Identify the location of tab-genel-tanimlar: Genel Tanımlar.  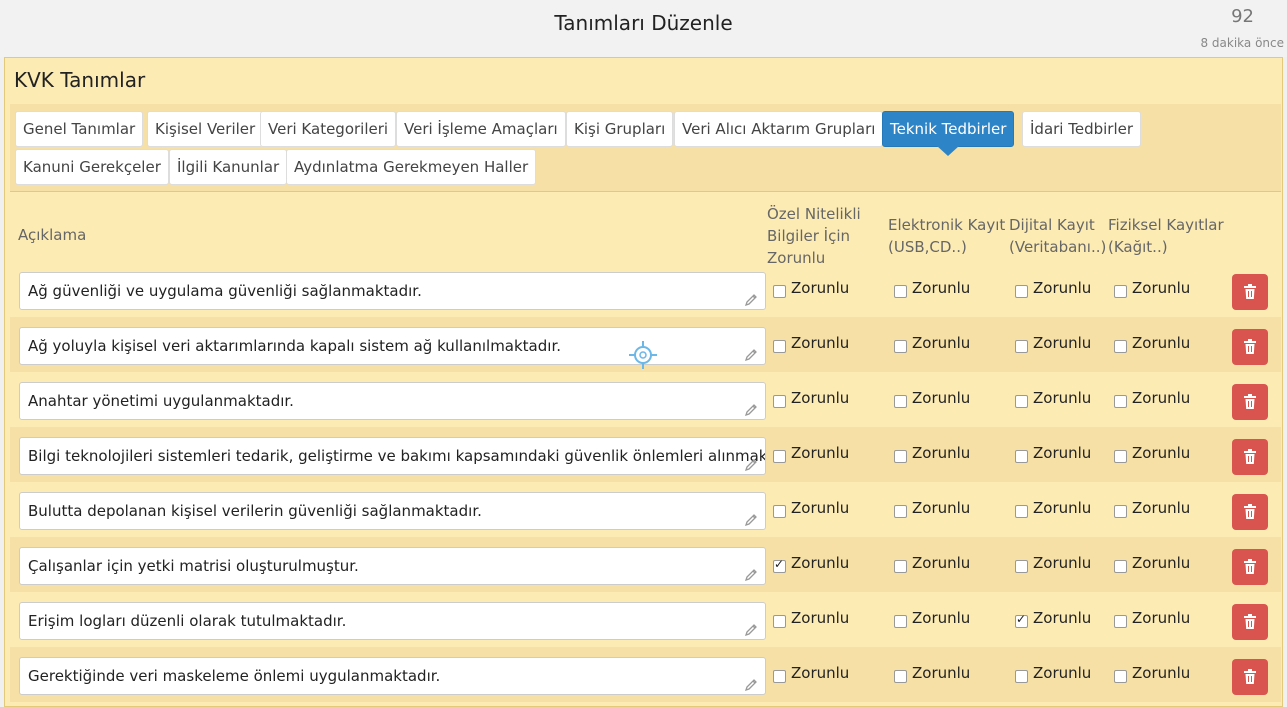
(79, 129).